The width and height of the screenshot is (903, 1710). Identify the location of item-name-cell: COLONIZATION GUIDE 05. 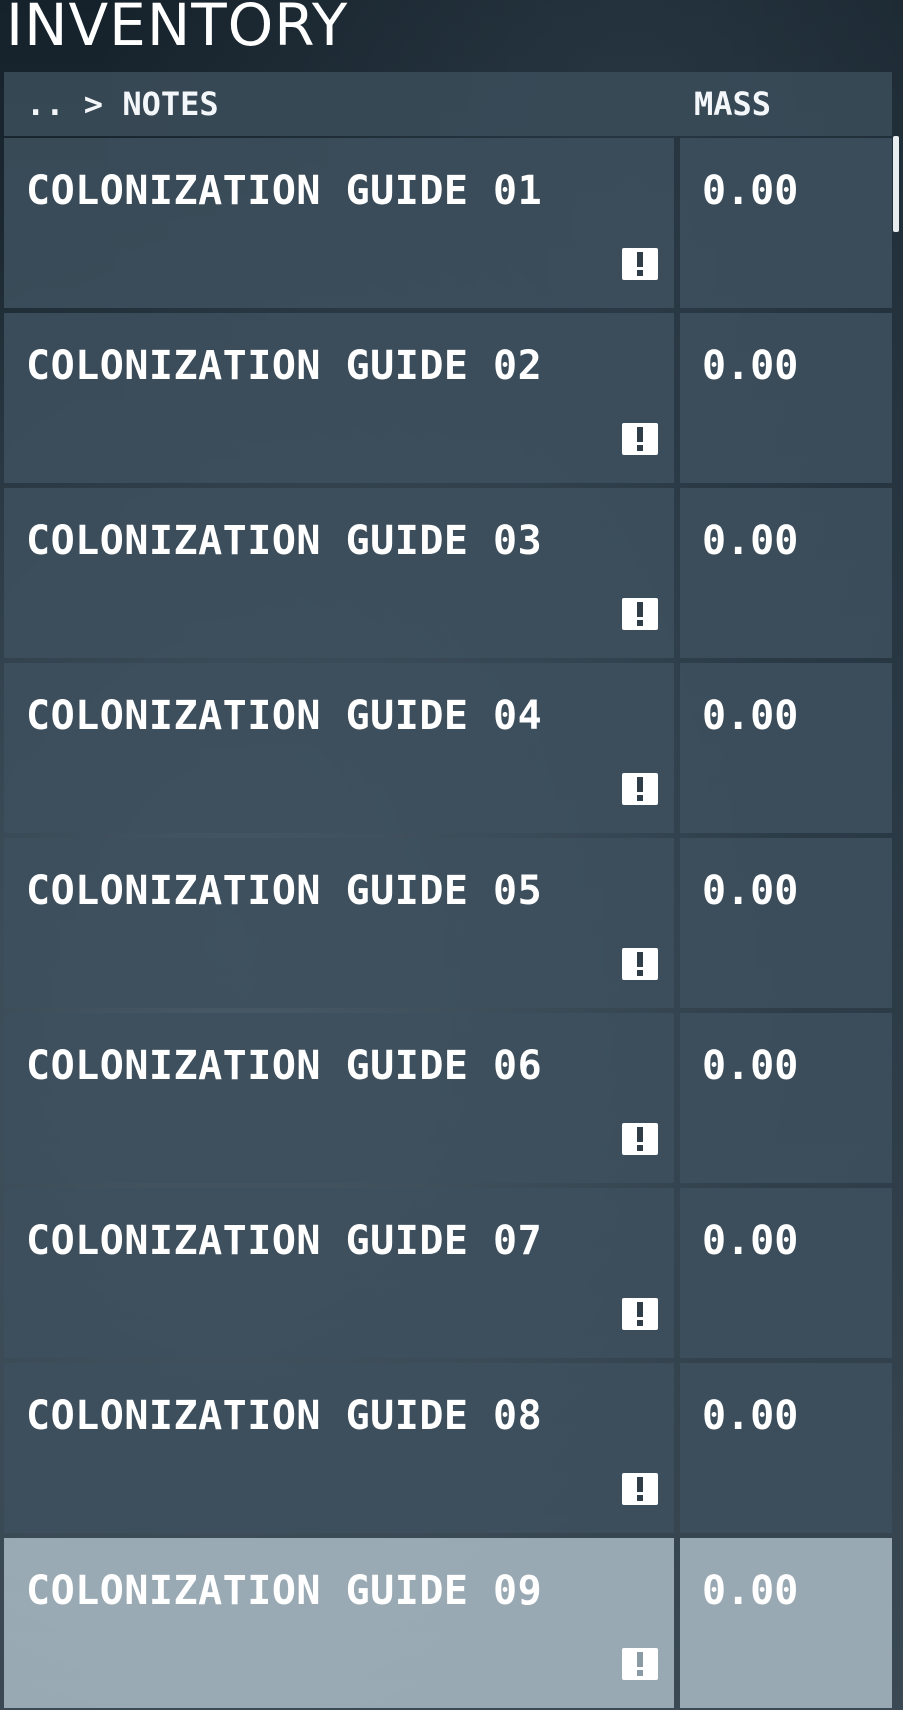
(339, 923).